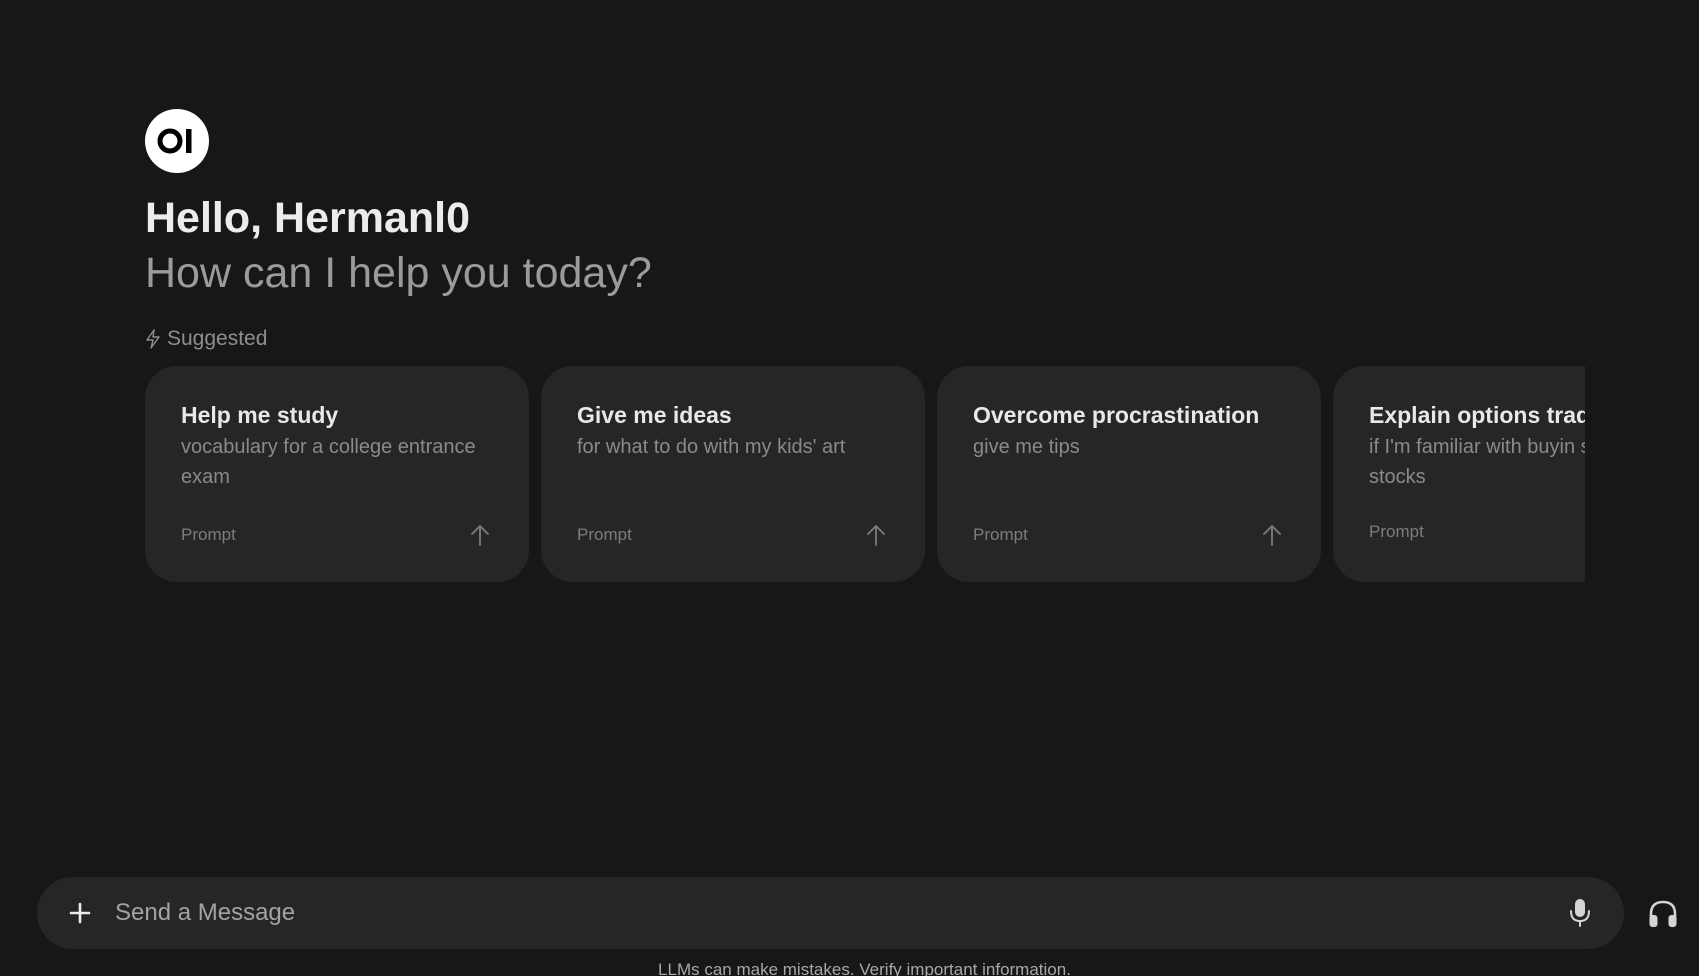 The width and height of the screenshot is (1699, 976). I want to click on microphone-icon, so click(1580, 913).